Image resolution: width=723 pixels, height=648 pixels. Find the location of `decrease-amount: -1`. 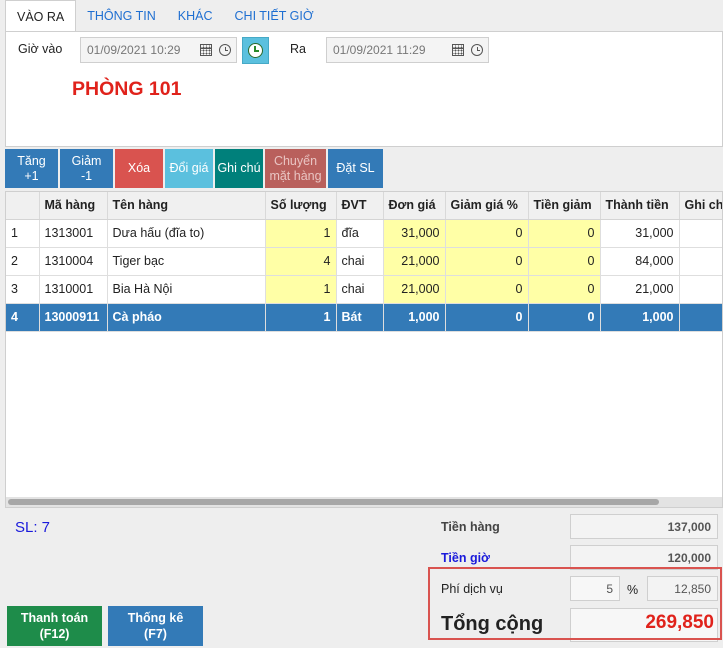

decrease-amount: -1 is located at coordinates (86, 175).